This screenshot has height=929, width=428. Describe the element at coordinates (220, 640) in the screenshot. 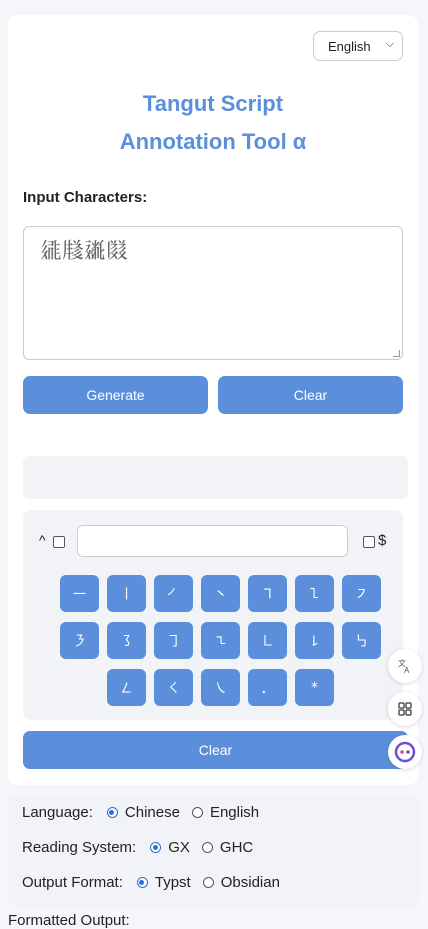

I see `stroke-key: ㇍` at that location.